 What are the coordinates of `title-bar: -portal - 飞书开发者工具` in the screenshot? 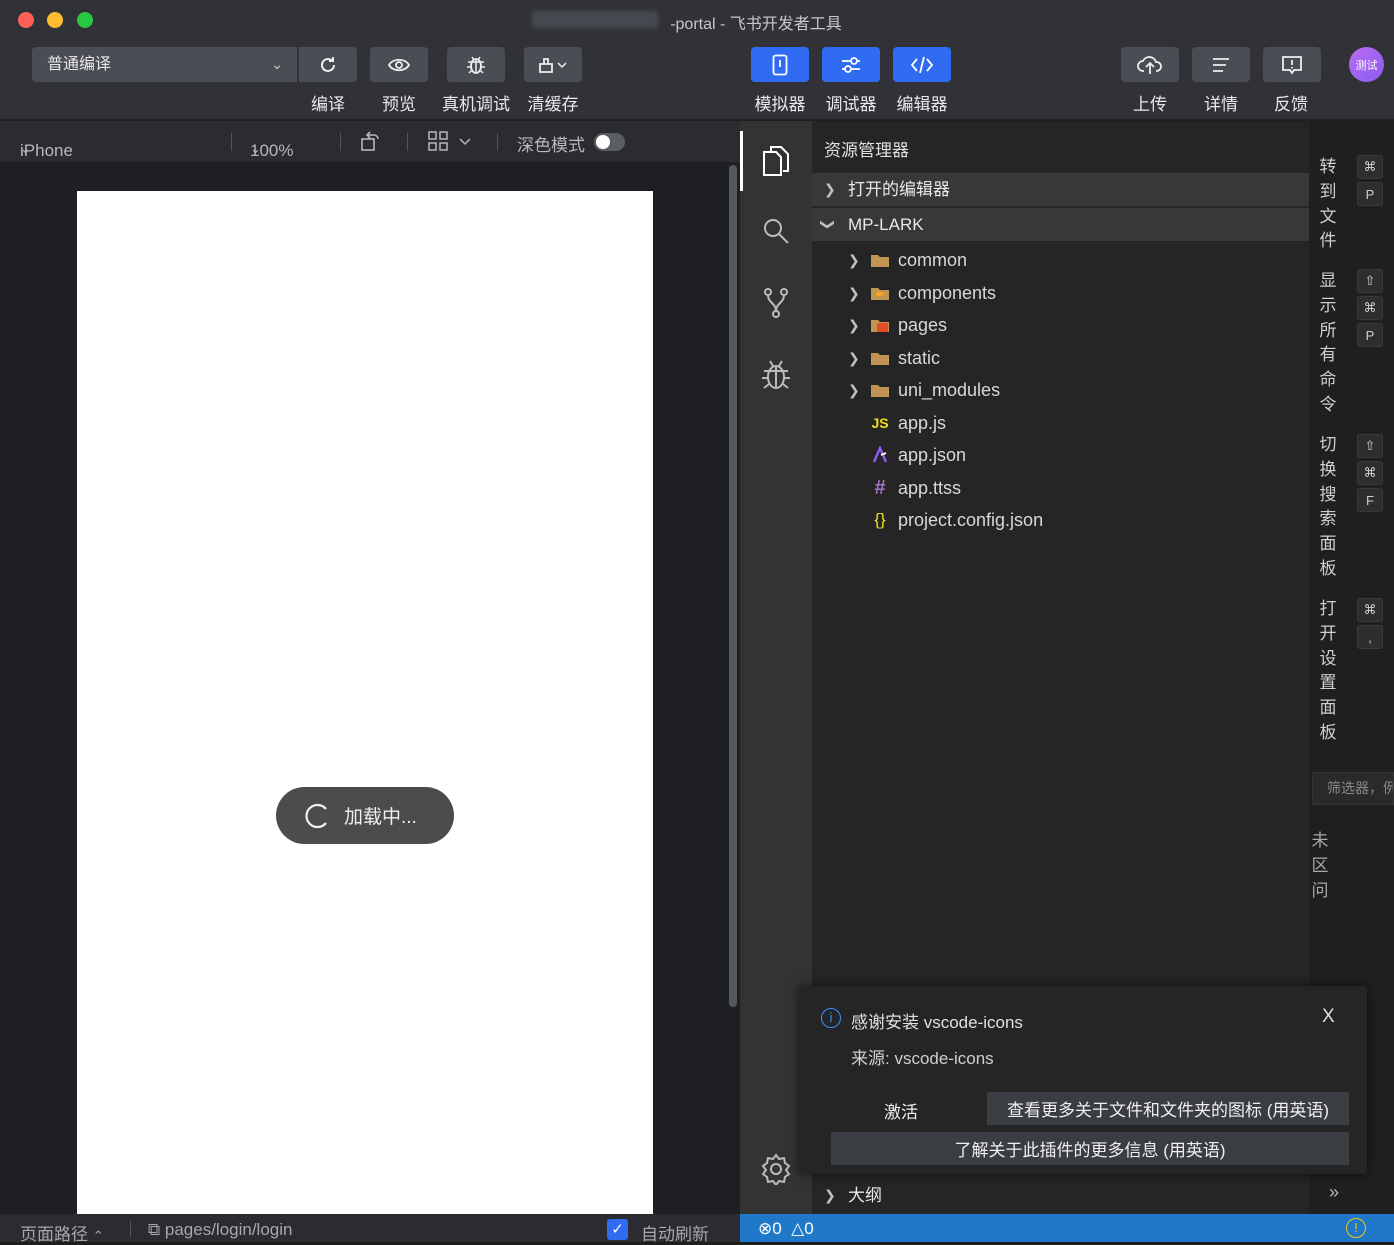 It's located at (697, 20).